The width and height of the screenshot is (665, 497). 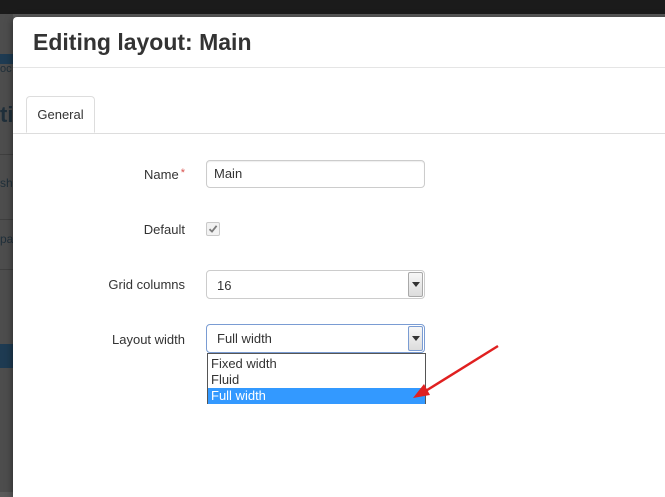 What do you see at coordinates (161, 174) in the screenshot?
I see `name-label-text: Name` at bounding box center [161, 174].